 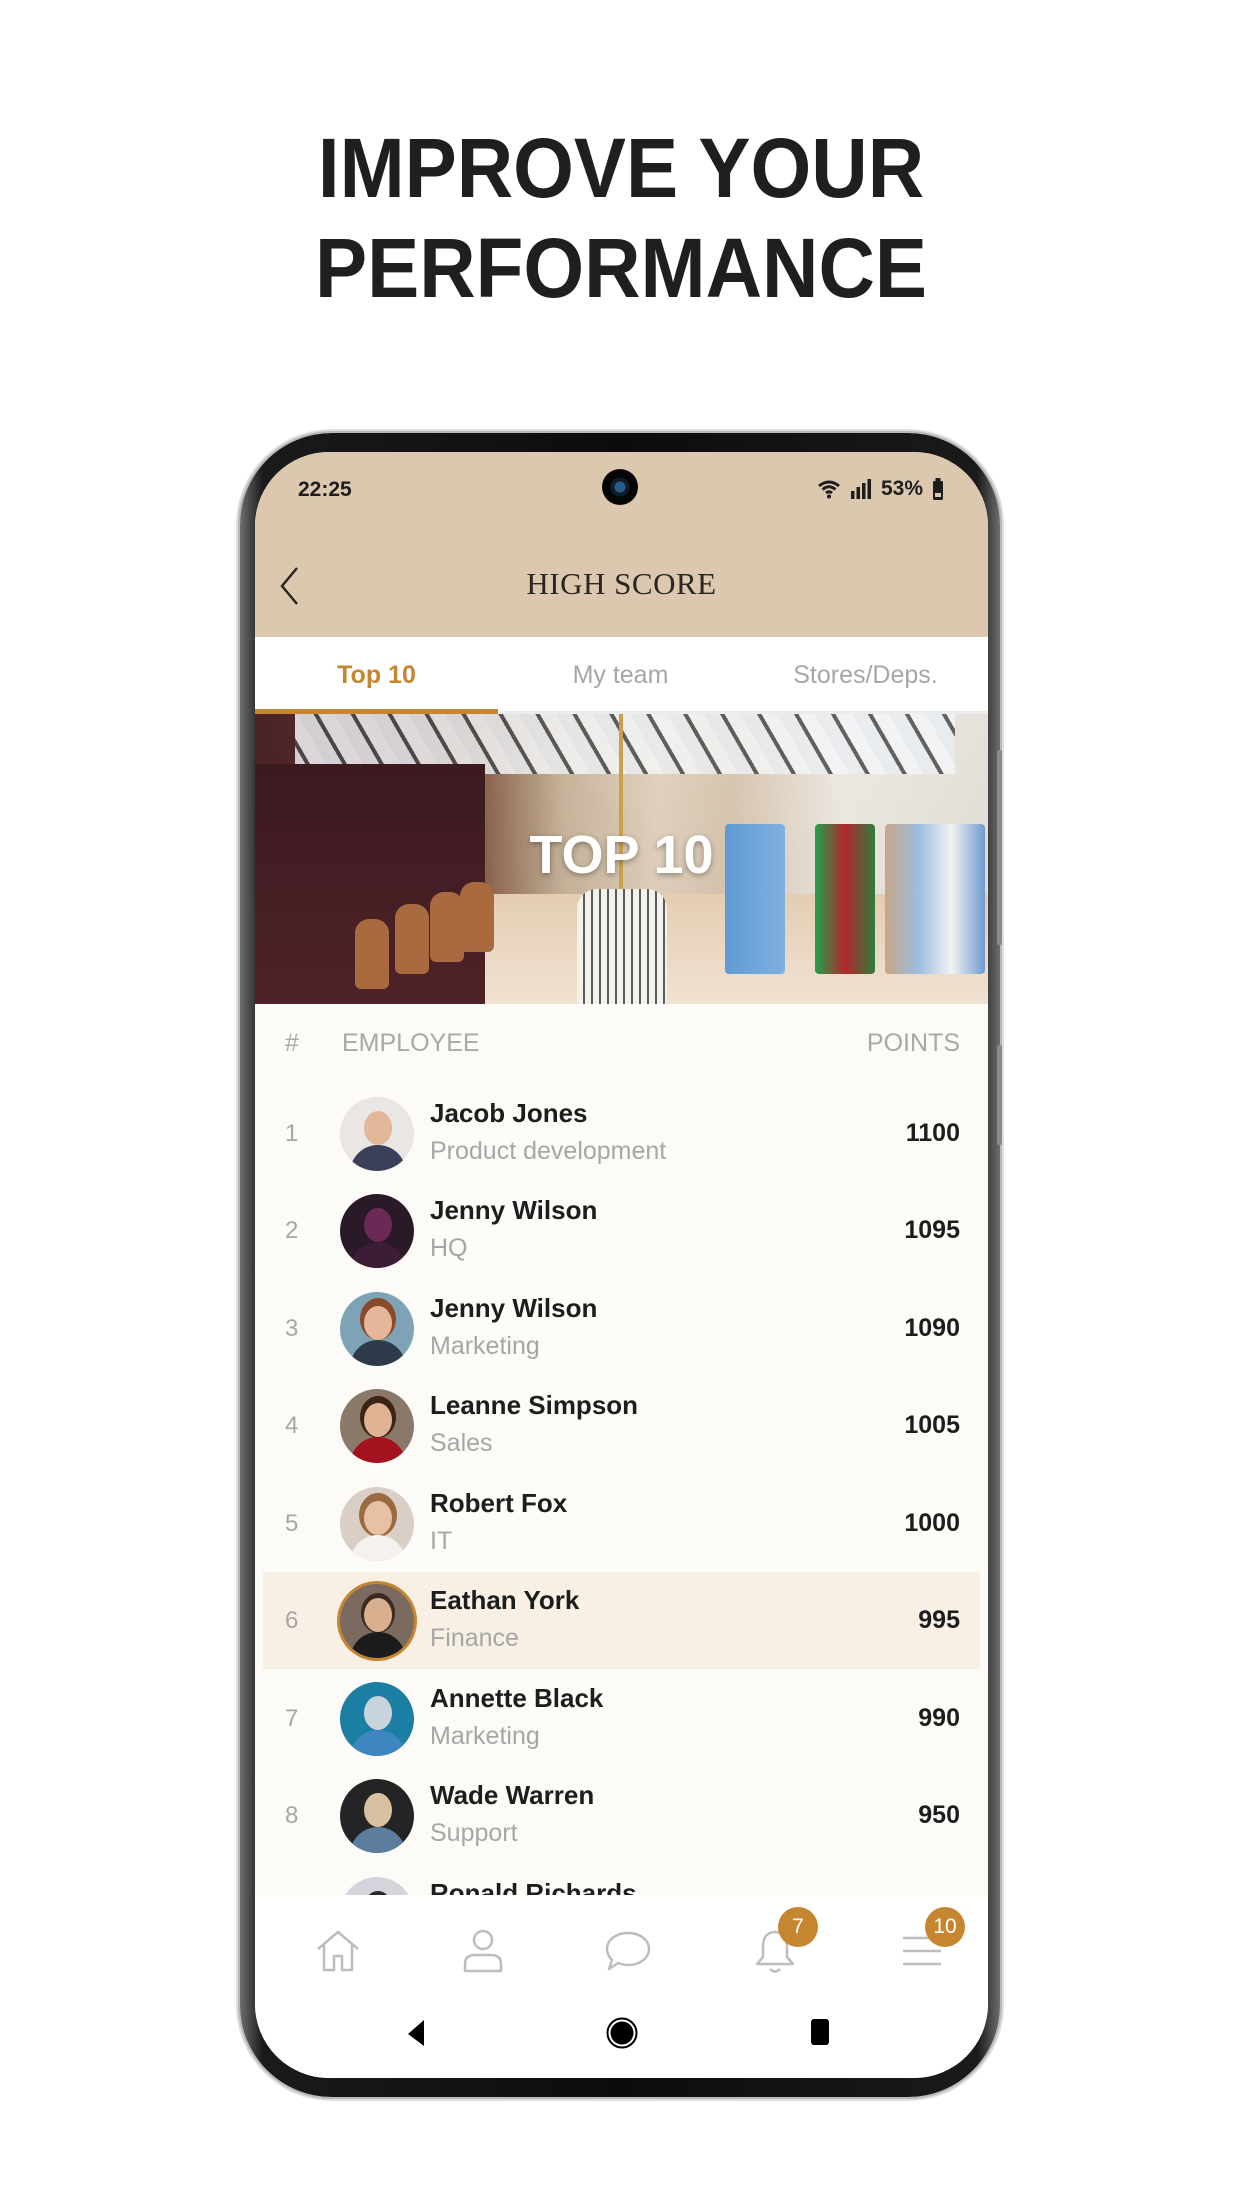 I want to click on bottom-nav: 7 10, so click(x=621, y=1945).